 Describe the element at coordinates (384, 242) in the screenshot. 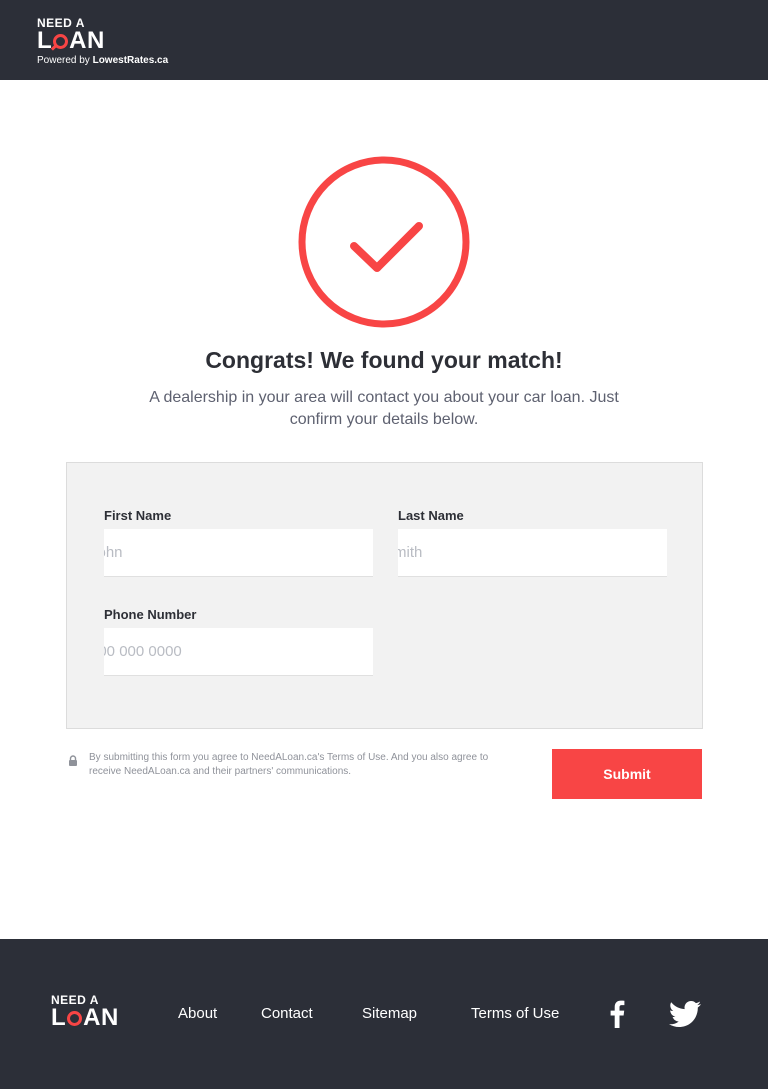

I see `success-check-icon` at that location.